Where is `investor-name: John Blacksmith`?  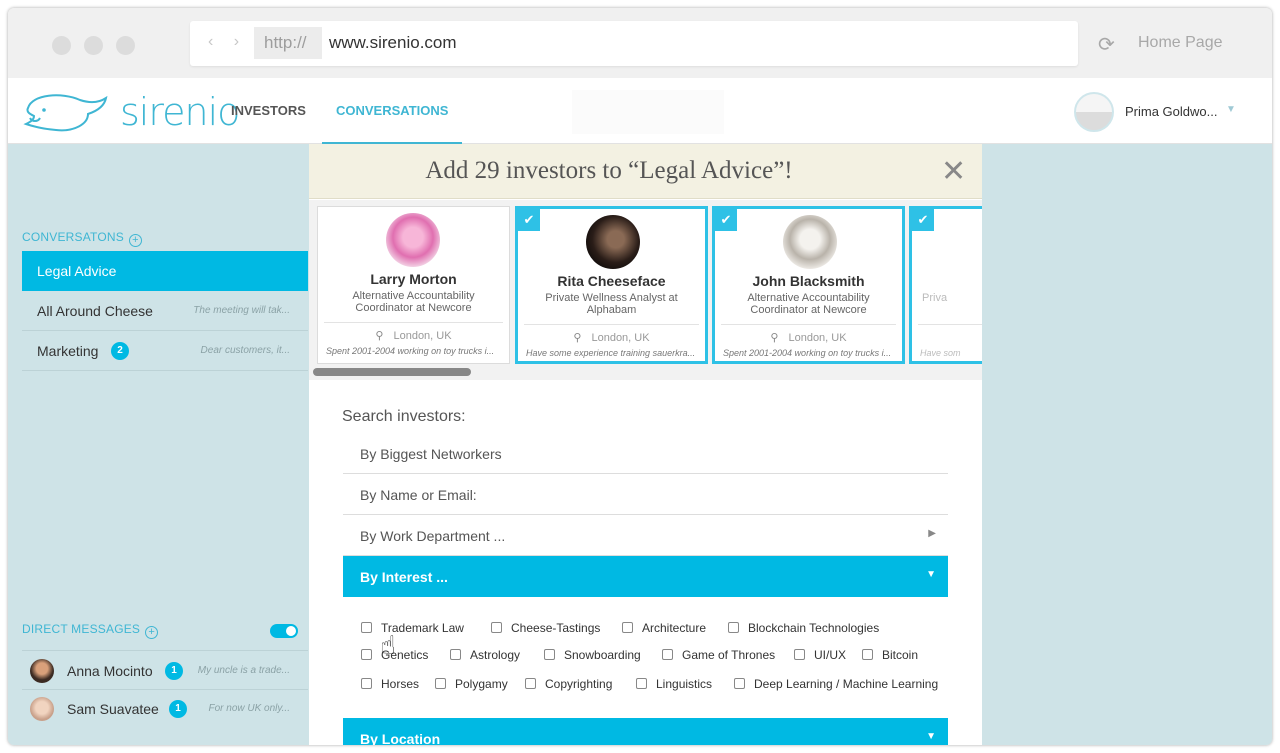 investor-name: John Blacksmith is located at coordinates (808, 281).